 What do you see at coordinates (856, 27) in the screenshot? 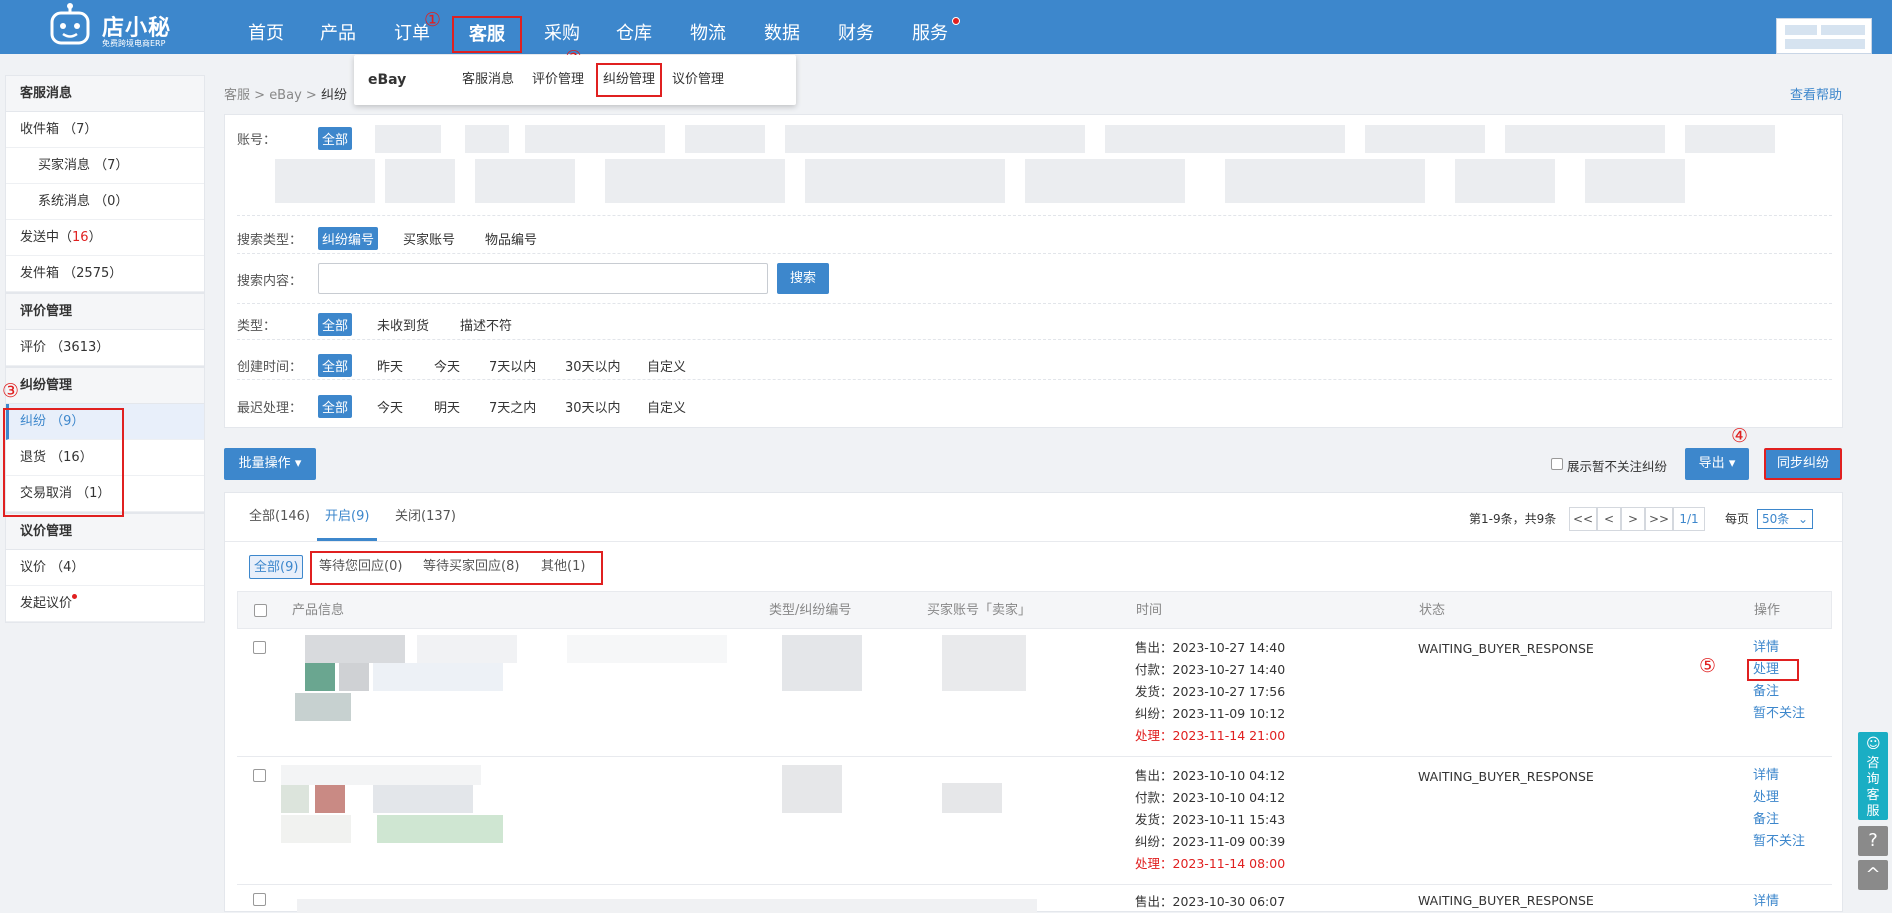
I see `nav-finance: 财务` at bounding box center [856, 27].